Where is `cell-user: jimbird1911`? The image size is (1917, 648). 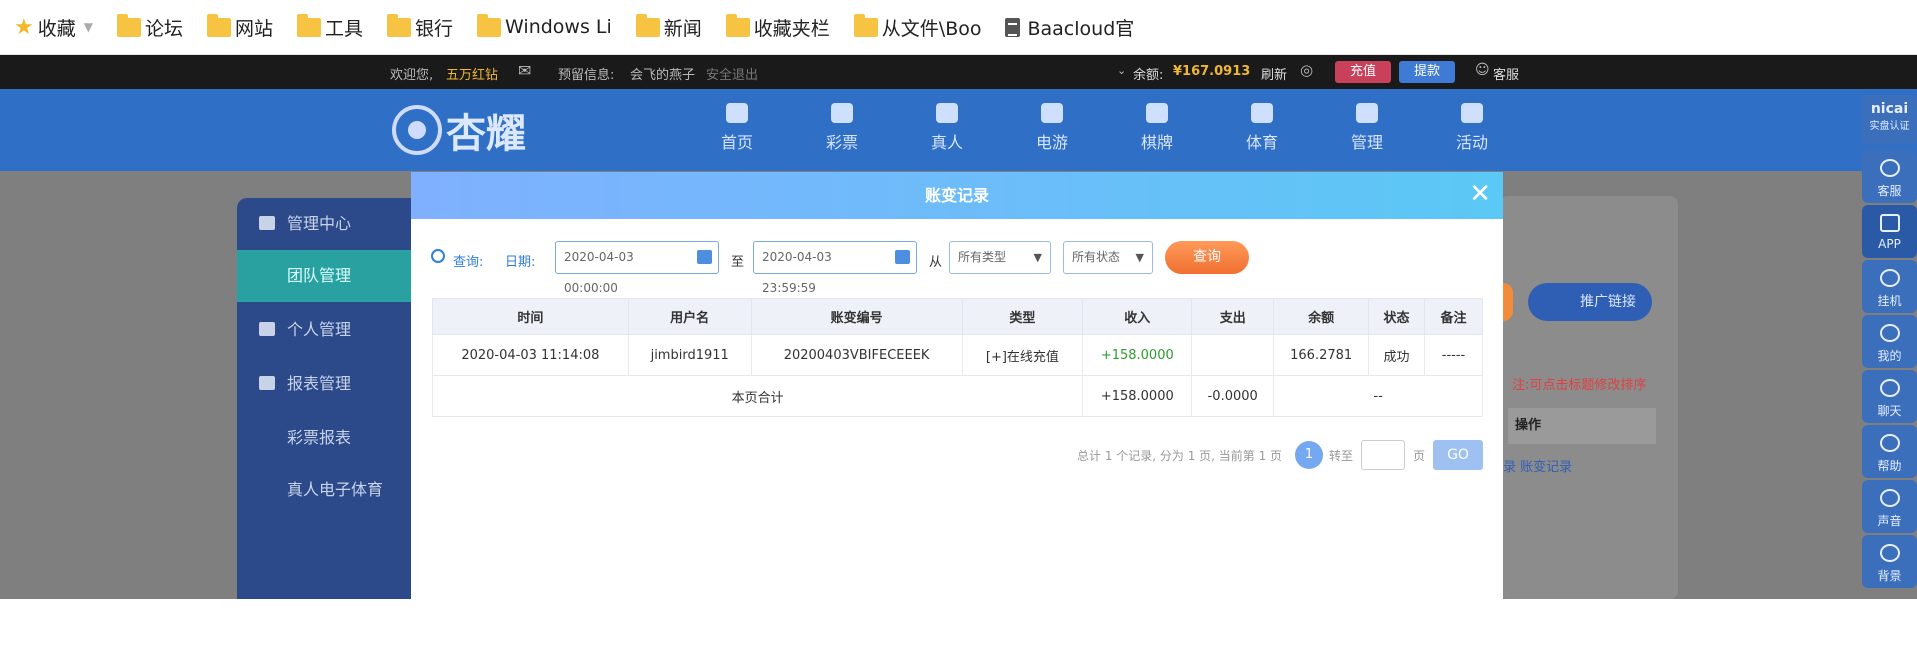 cell-user: jimbird1911 is located at coordinates (689, 355).